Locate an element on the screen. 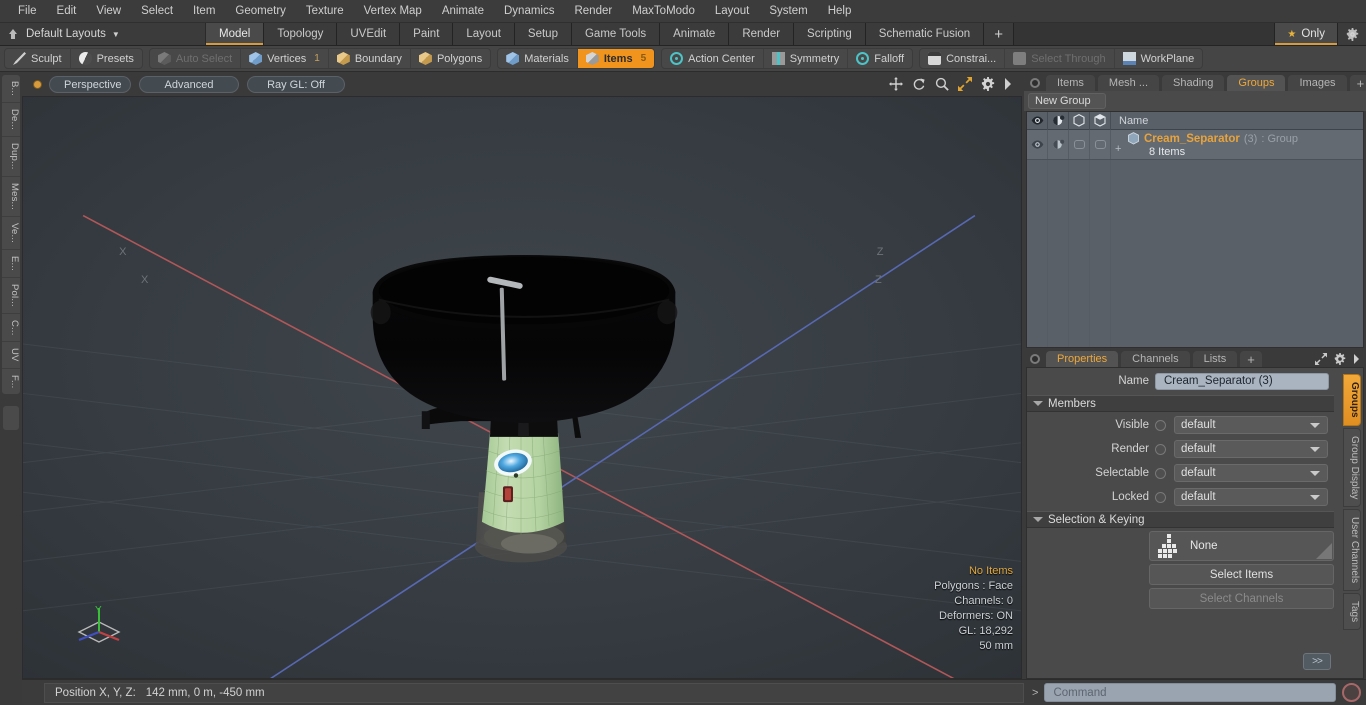 This screenshot has height=705, width=1366. column-header-outline is located at coordinates (1079, 120).